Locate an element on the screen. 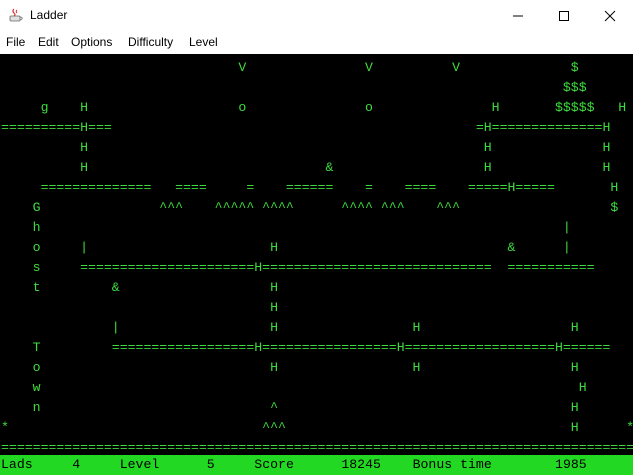 The height and width of the screenshot is (475, 633). board-row: V V V $ is located at coordinates (290, 67).